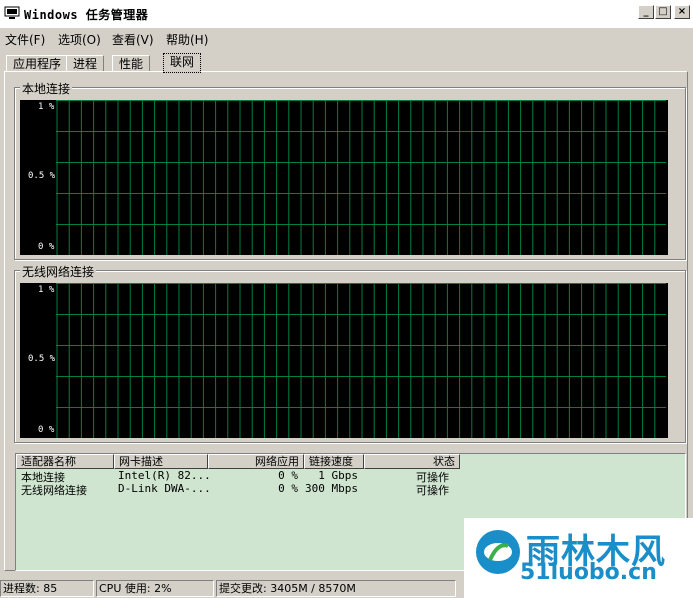 The image size is (693, 598). What do you see at coordinates (646, 12) in the screenshot?
I see `minimize-button: _` at bounding box center [646, 12].